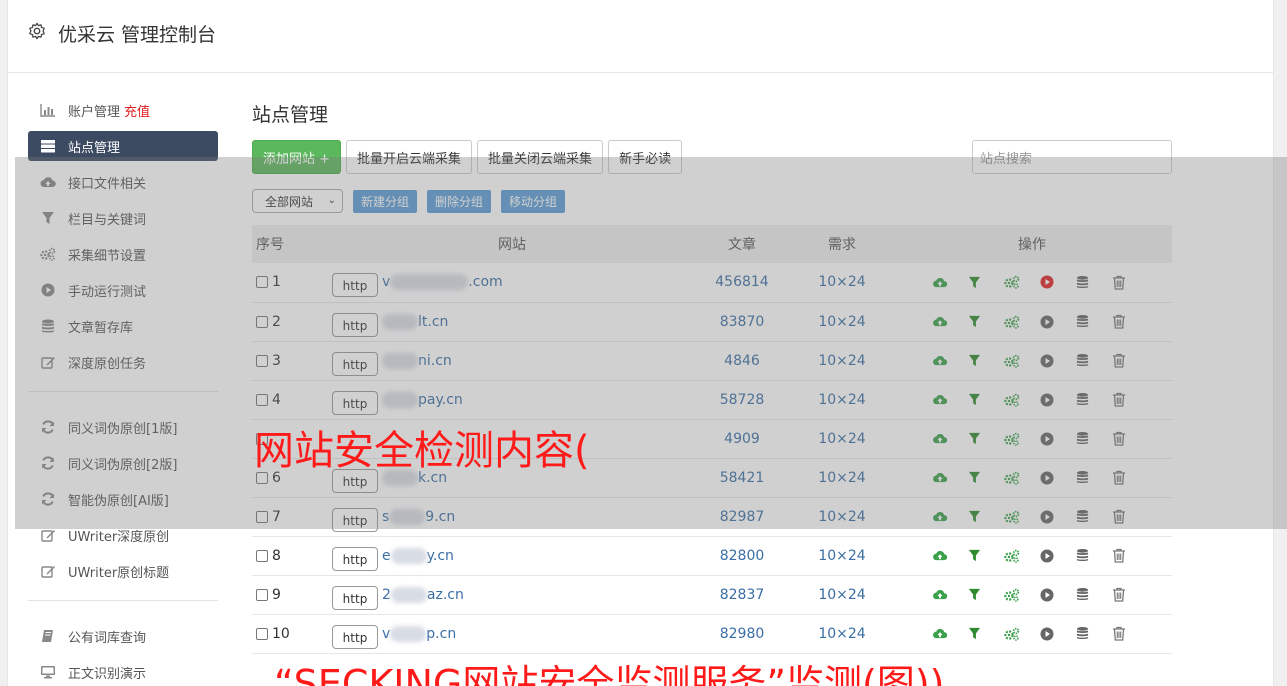 The height and width of the screenshot is (686, 1287). I want to click on site-domain-suffix: y.cn, so click(440, 556).